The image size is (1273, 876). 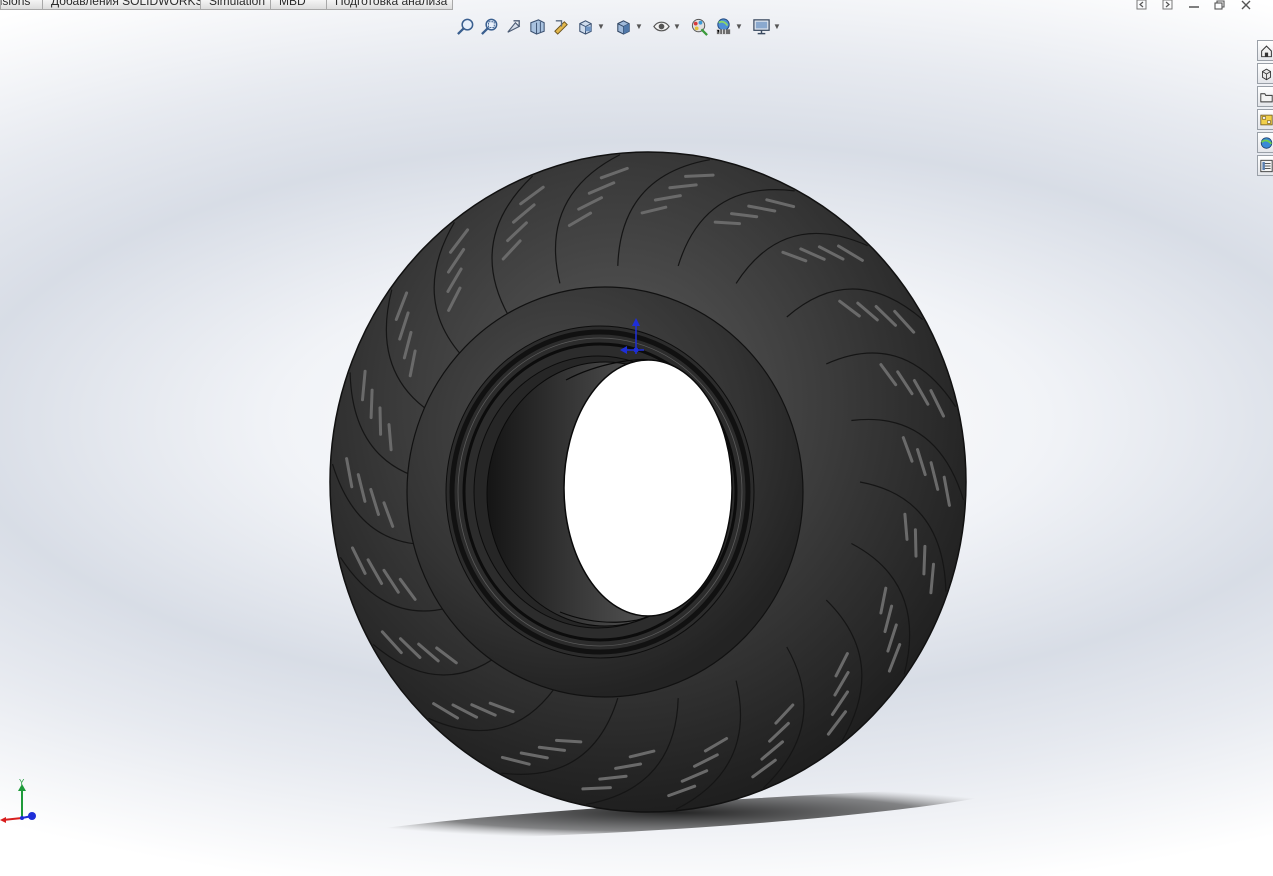 I want to click on close-icon, so click(x=1246, y=5).